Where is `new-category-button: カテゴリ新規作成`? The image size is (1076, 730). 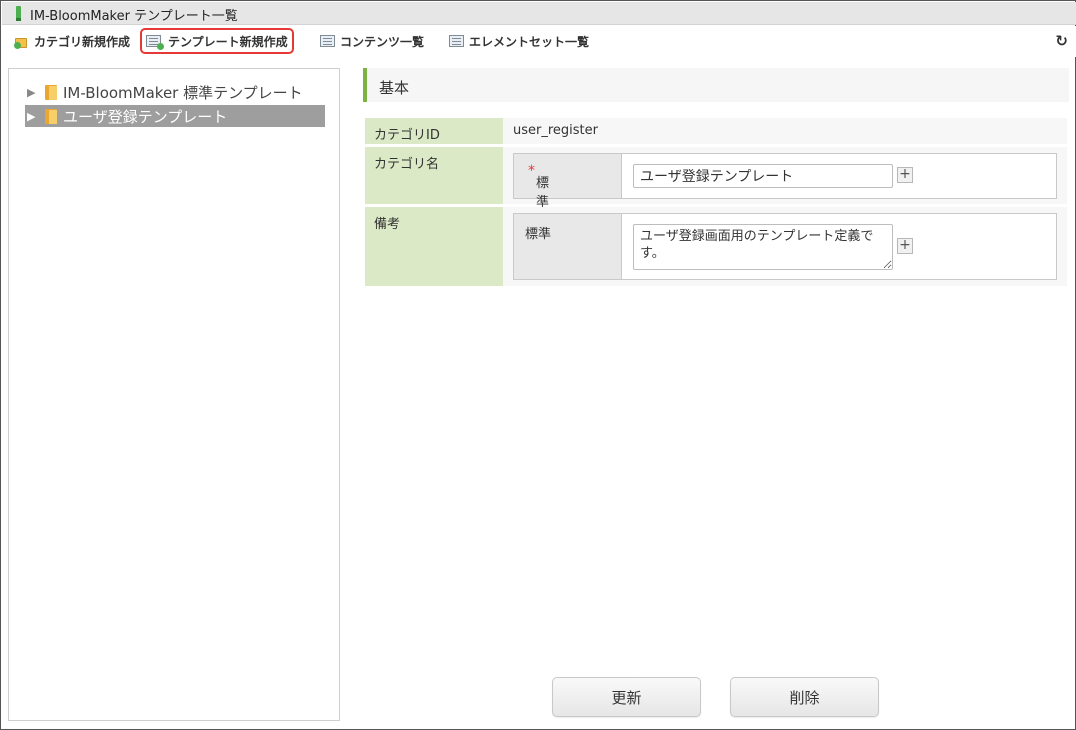 new-category-button: カテゴリ新規作成 is located at coordinates (72, 41).